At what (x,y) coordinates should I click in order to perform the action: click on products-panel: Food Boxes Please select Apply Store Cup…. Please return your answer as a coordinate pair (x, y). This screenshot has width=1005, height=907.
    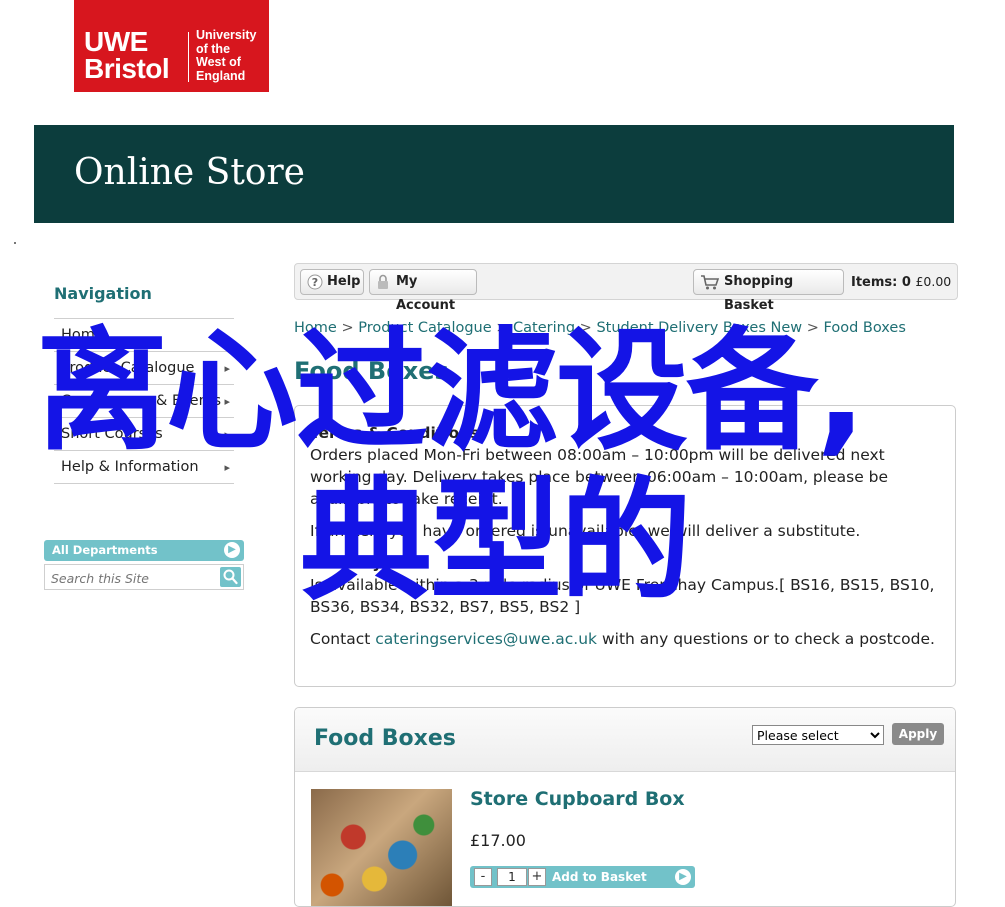
    Looking at the image, I should click on (625, 807).